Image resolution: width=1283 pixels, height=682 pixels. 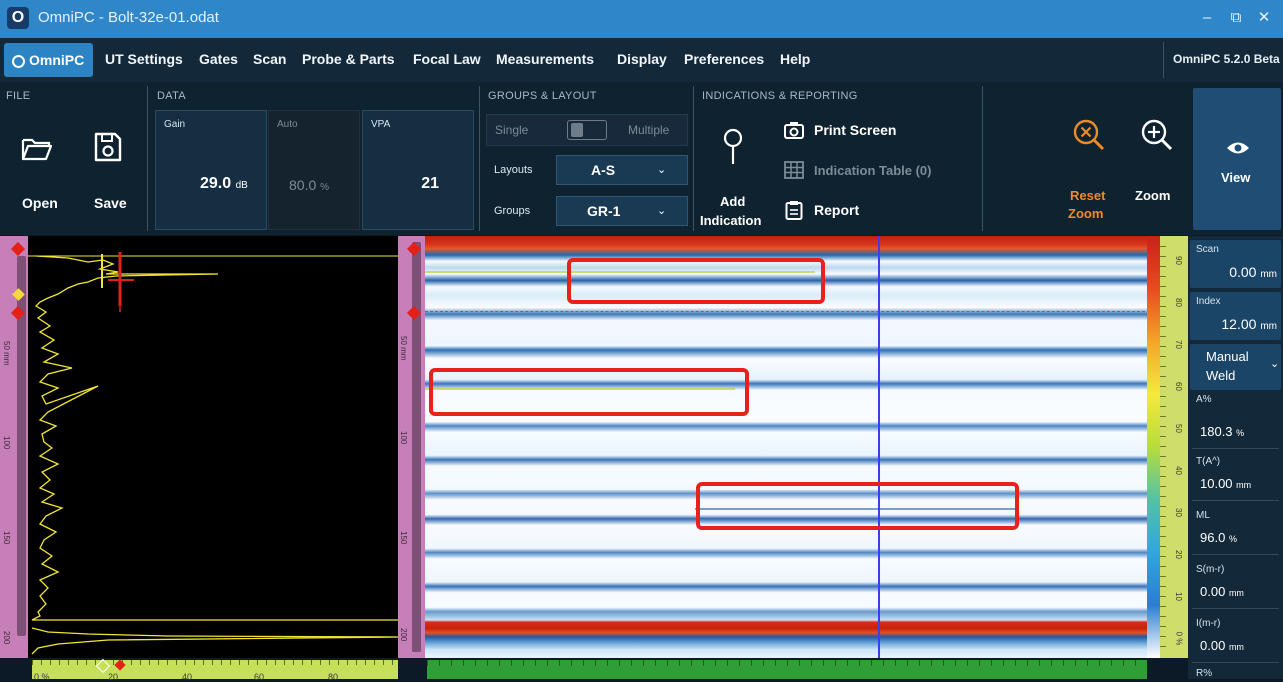 What do you see at coordinates (837, 210) in the screenshot?
I see `report-label: Report` at bounding box center [837, 210].